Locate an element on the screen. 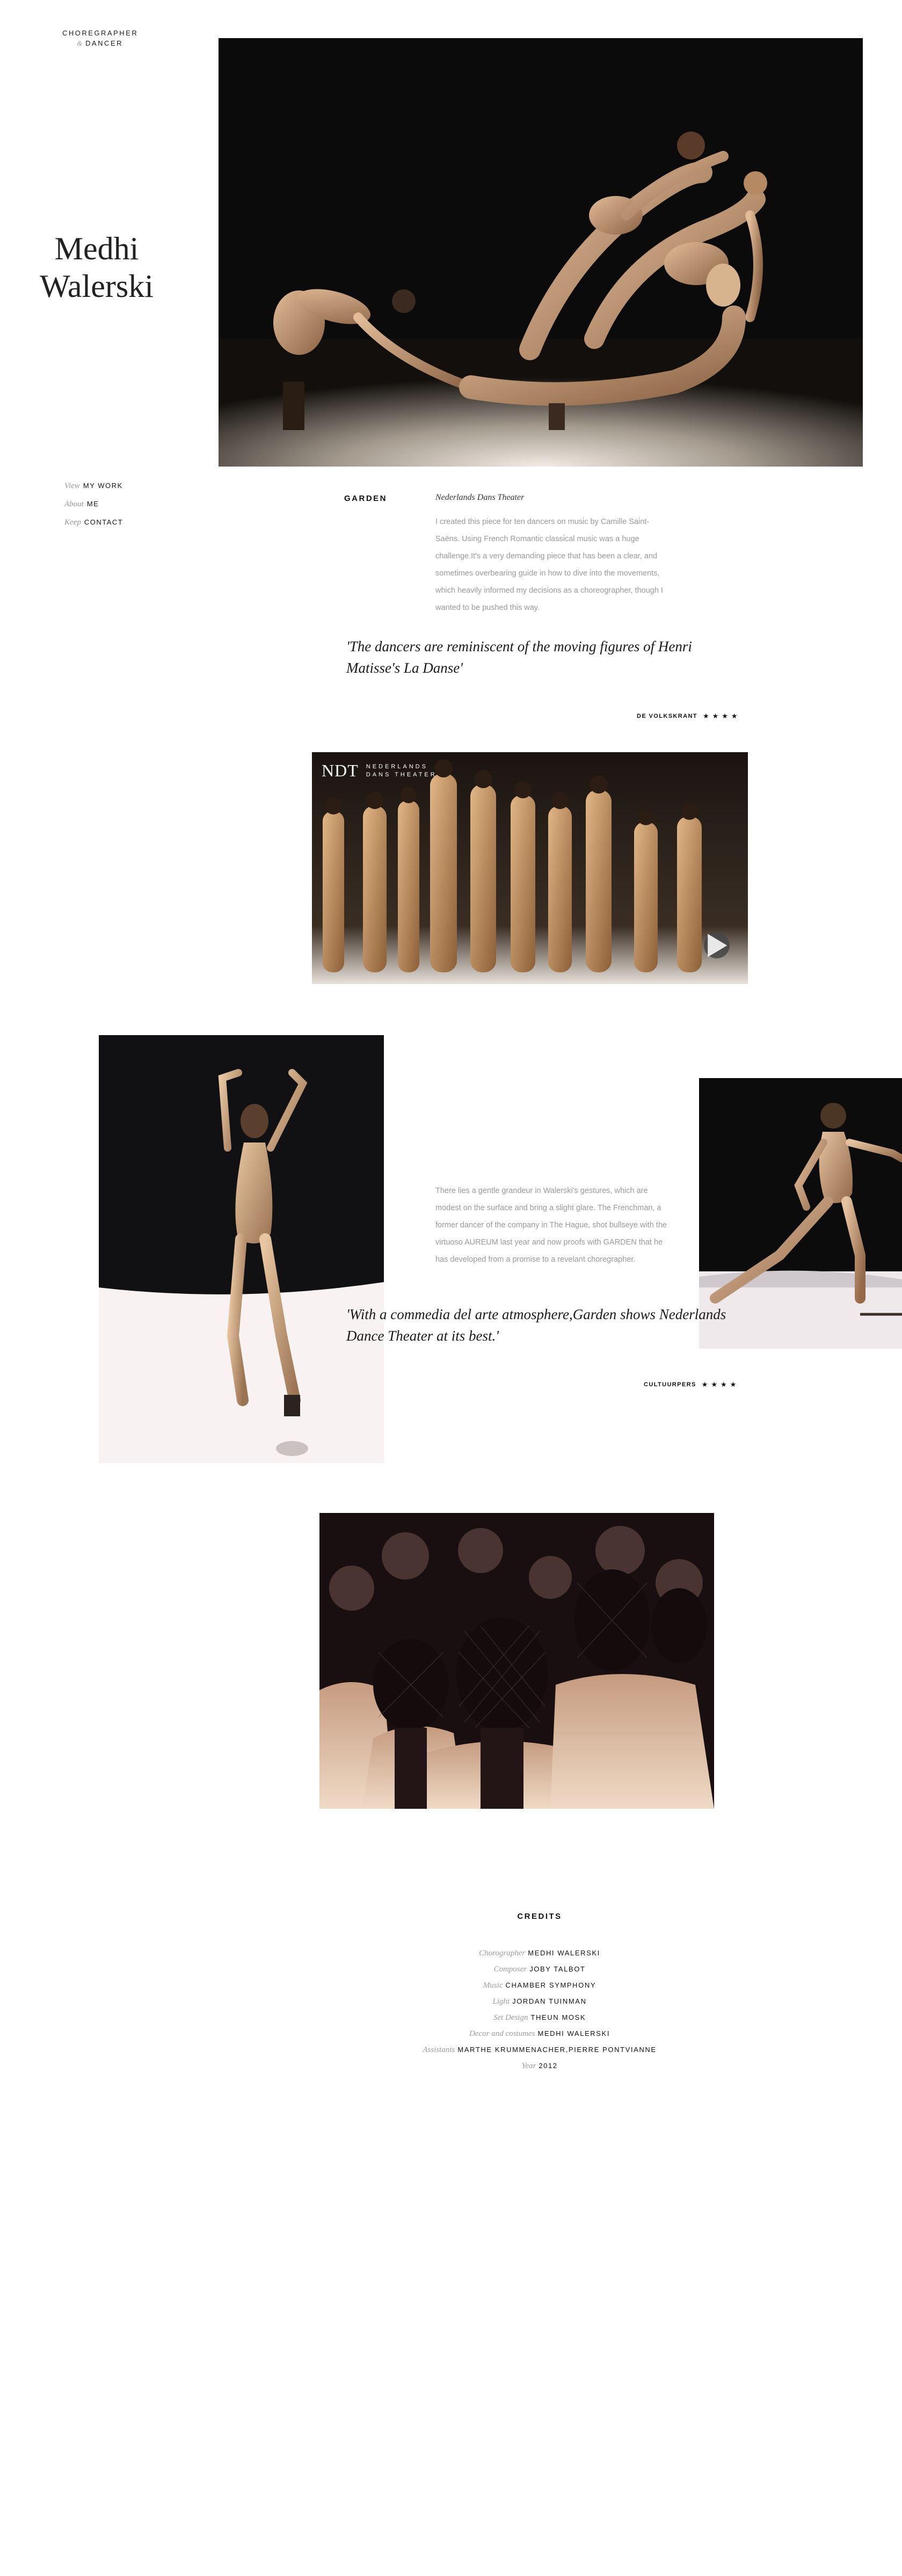 This screenshot has height=2576, width=902. masked-dancers-photo is located at coordinates (516, 1661).